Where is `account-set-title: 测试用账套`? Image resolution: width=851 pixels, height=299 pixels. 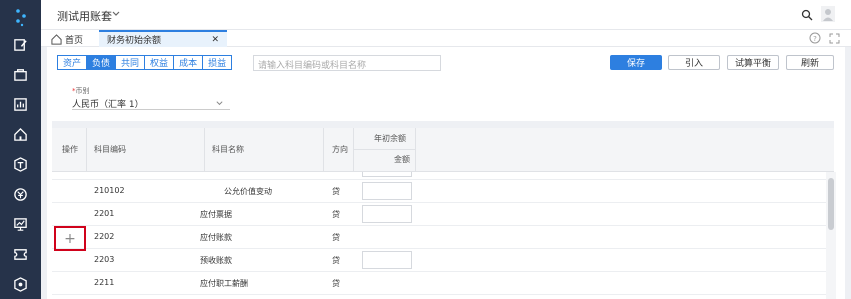 account-set-title: 测试用账套 is located at coordinates (84, 16).